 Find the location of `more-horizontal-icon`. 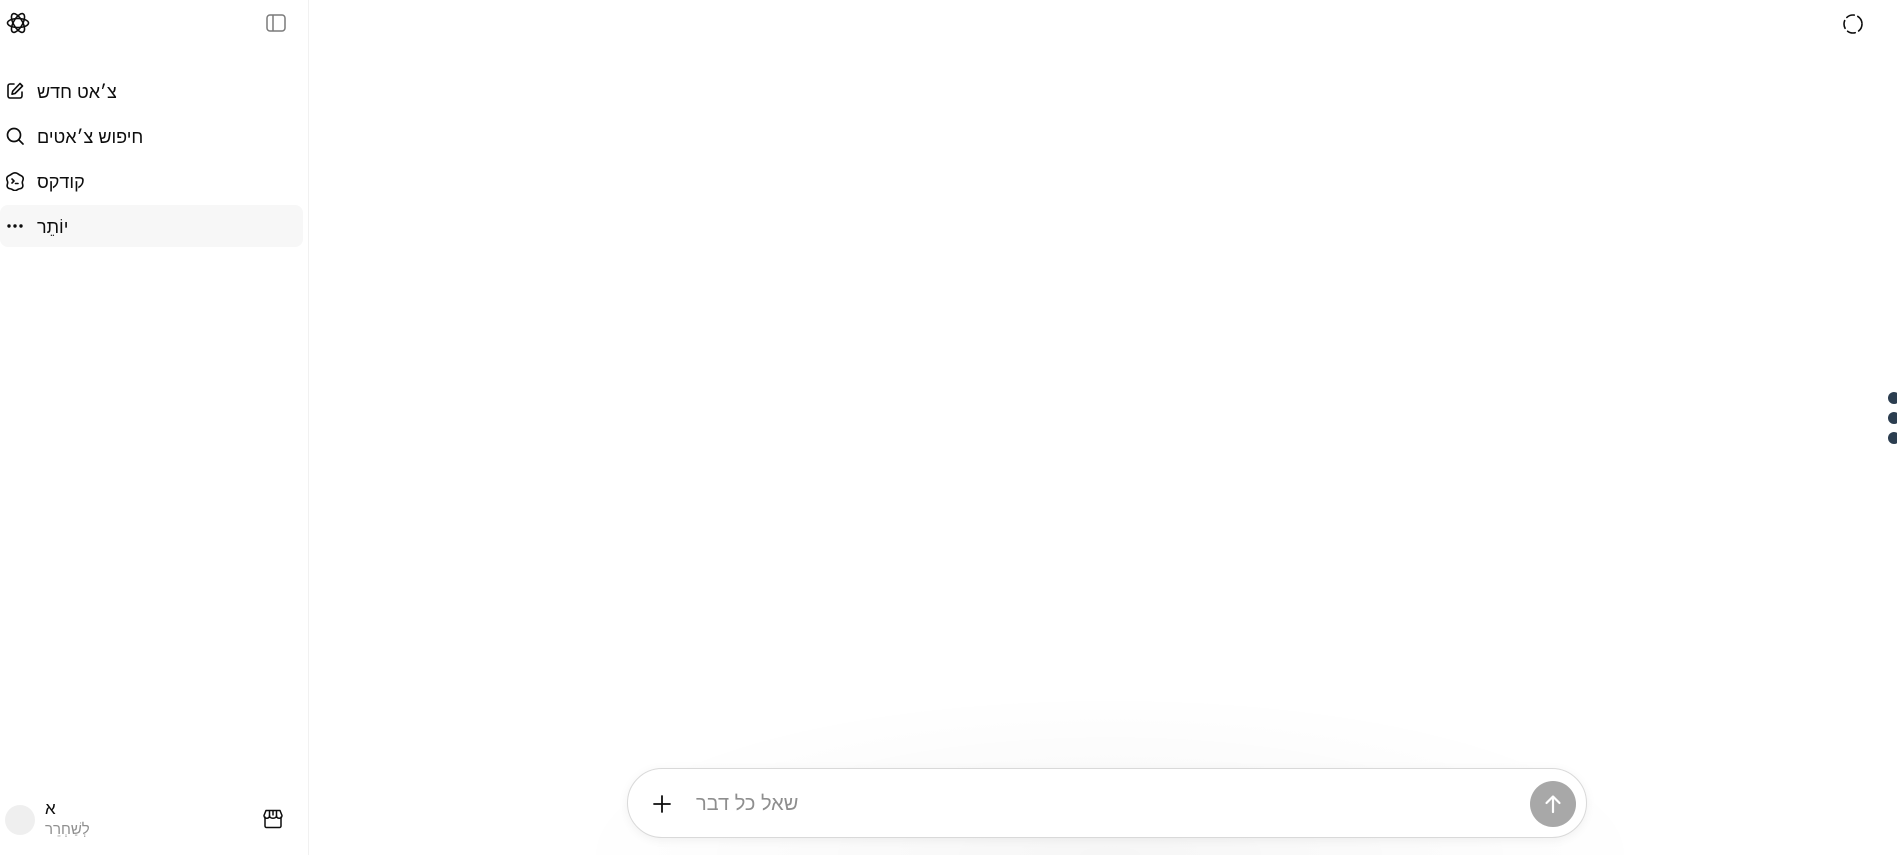

more-horizontal-icon is located at coordinates (15, 226).